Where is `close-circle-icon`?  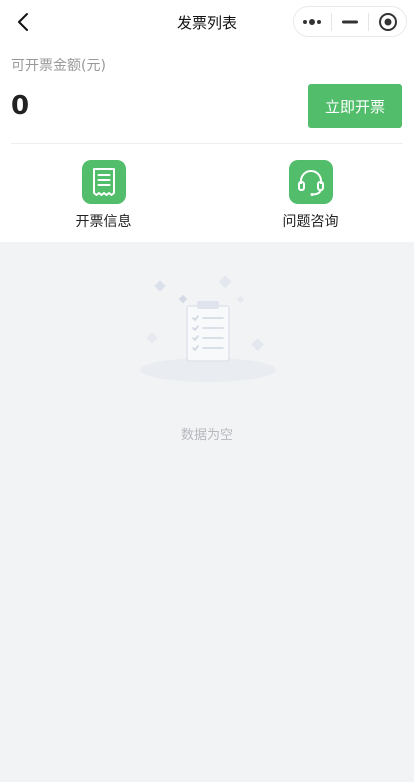
close-circle-icon is located at coordinates (387, 21).